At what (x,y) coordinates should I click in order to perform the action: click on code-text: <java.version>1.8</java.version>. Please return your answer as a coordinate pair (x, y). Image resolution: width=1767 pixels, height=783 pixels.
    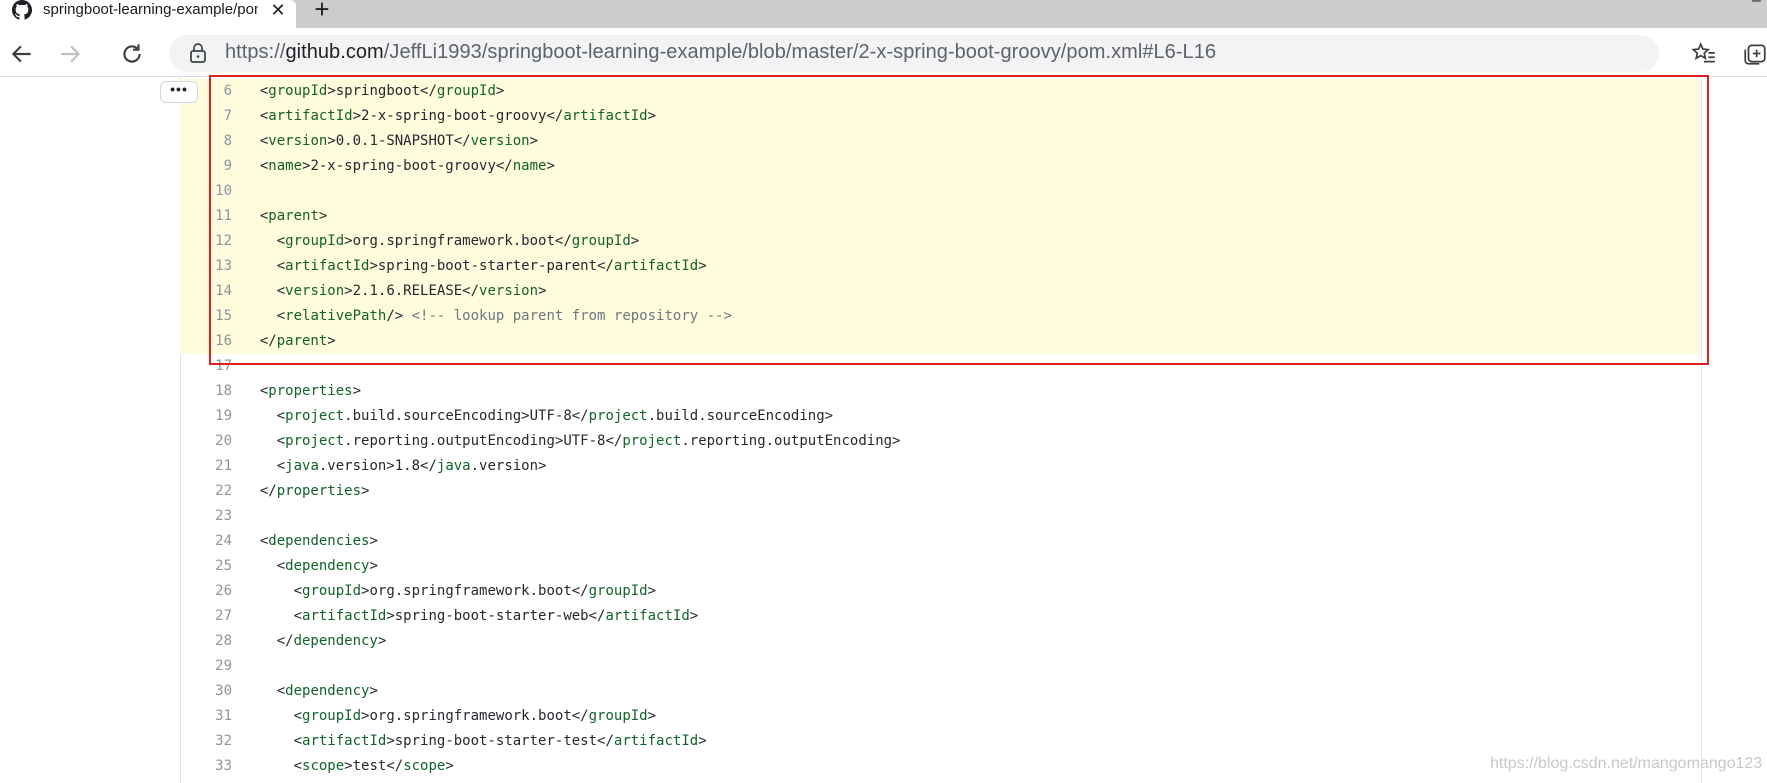
    Looking at the image, I should click on (395, 466).